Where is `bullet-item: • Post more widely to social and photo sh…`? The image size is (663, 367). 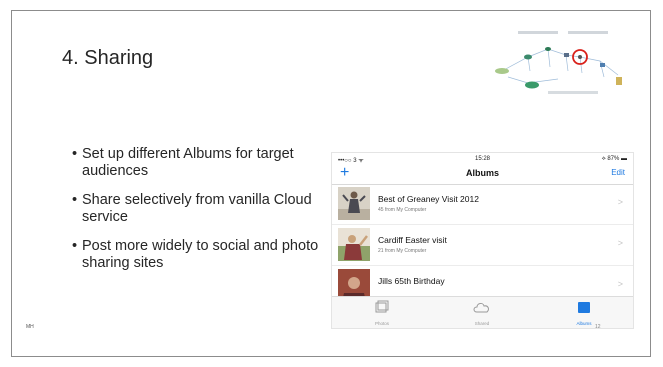 bullet-item: • Post more widely to social and photo sh… is located at coordinates (195, 254).